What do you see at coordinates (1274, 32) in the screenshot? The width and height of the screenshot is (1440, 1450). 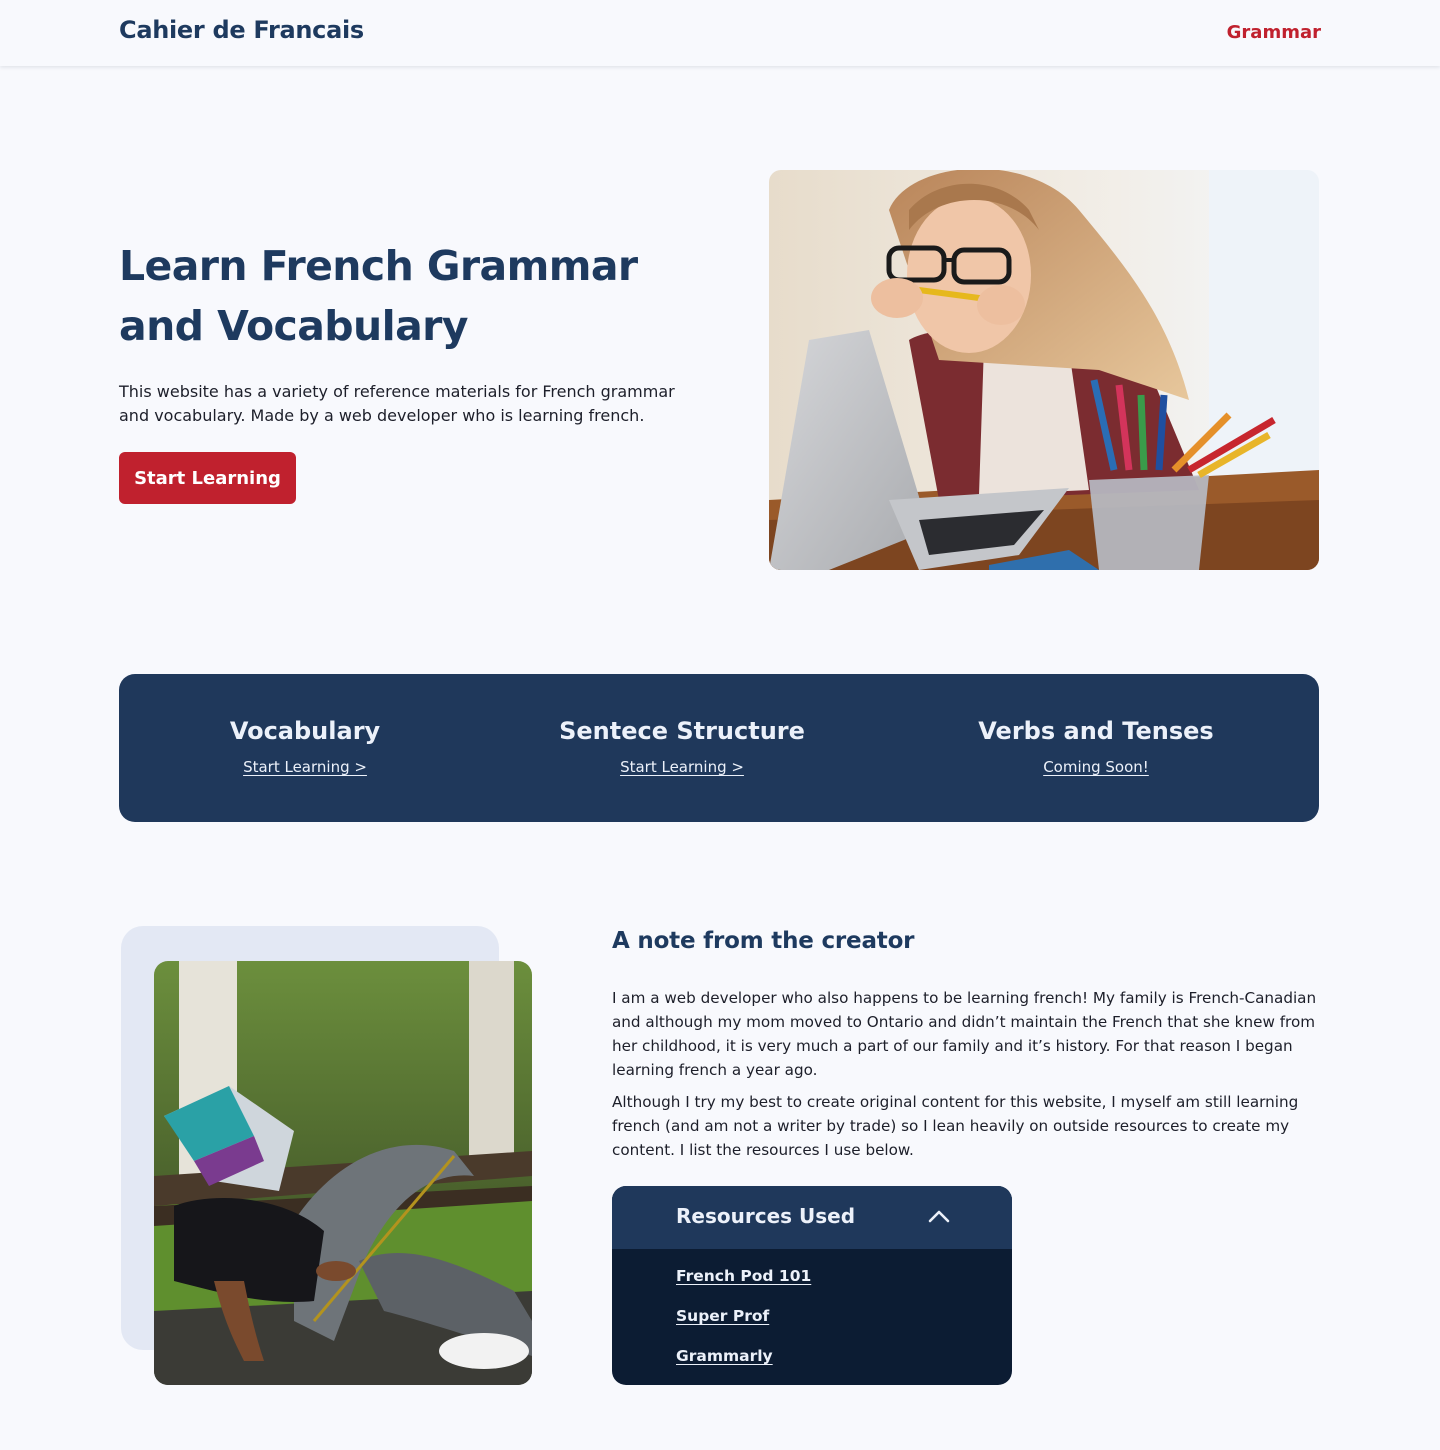 I see `nav-link-grammar: Grammar` at bounding box center [1274, 32].